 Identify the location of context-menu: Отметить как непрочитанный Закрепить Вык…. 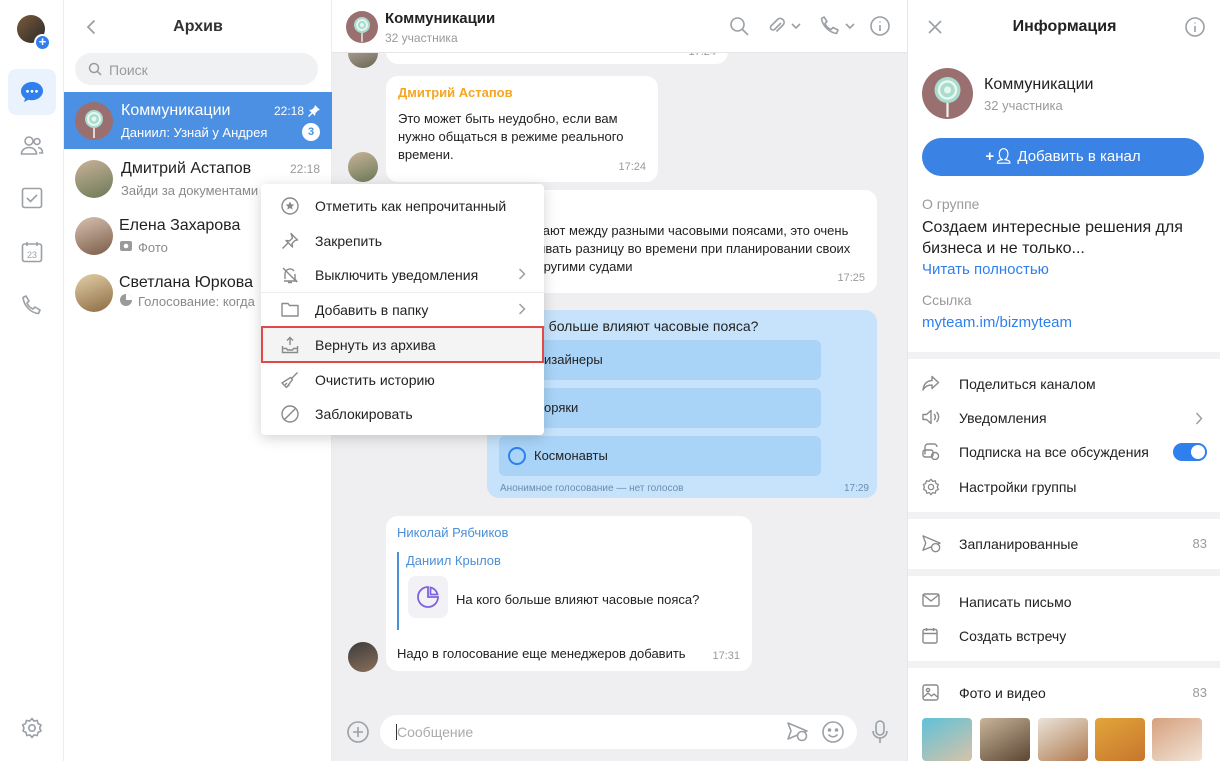
(402, 309).